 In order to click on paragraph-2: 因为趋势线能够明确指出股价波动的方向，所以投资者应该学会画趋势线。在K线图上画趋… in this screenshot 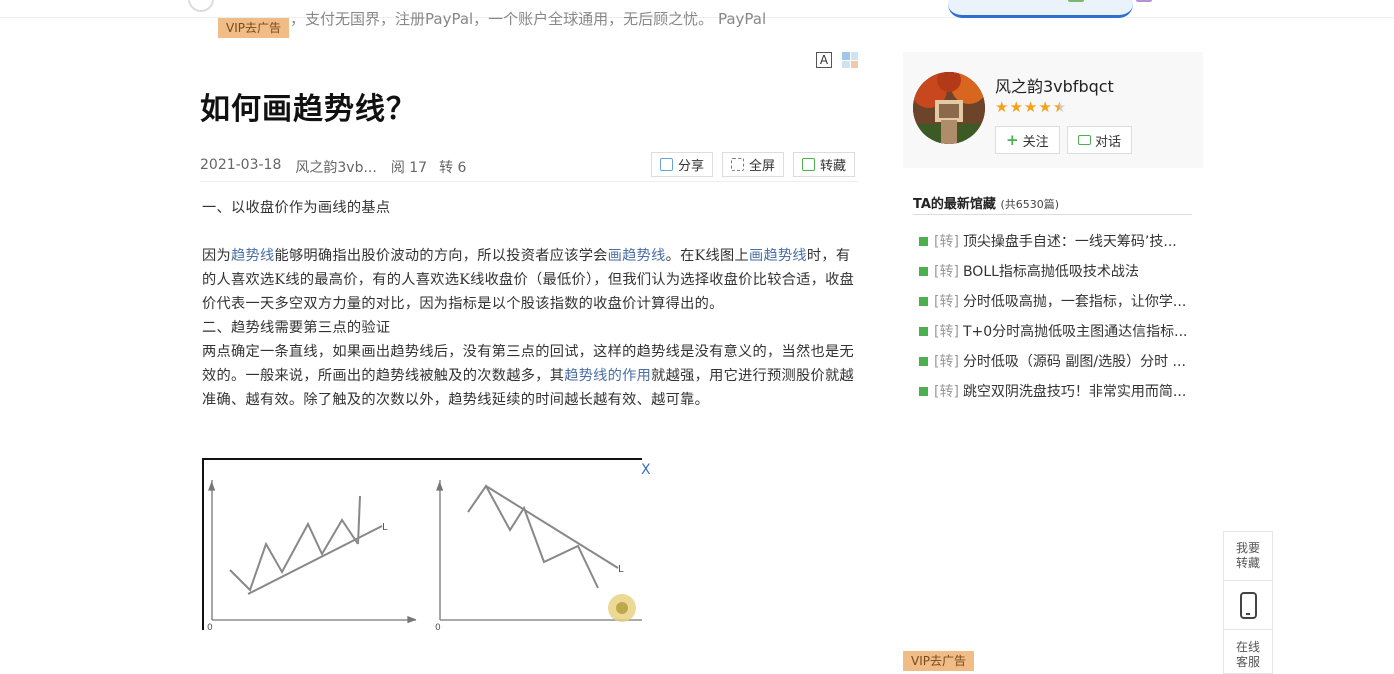, I will do `click(528, 280)`.